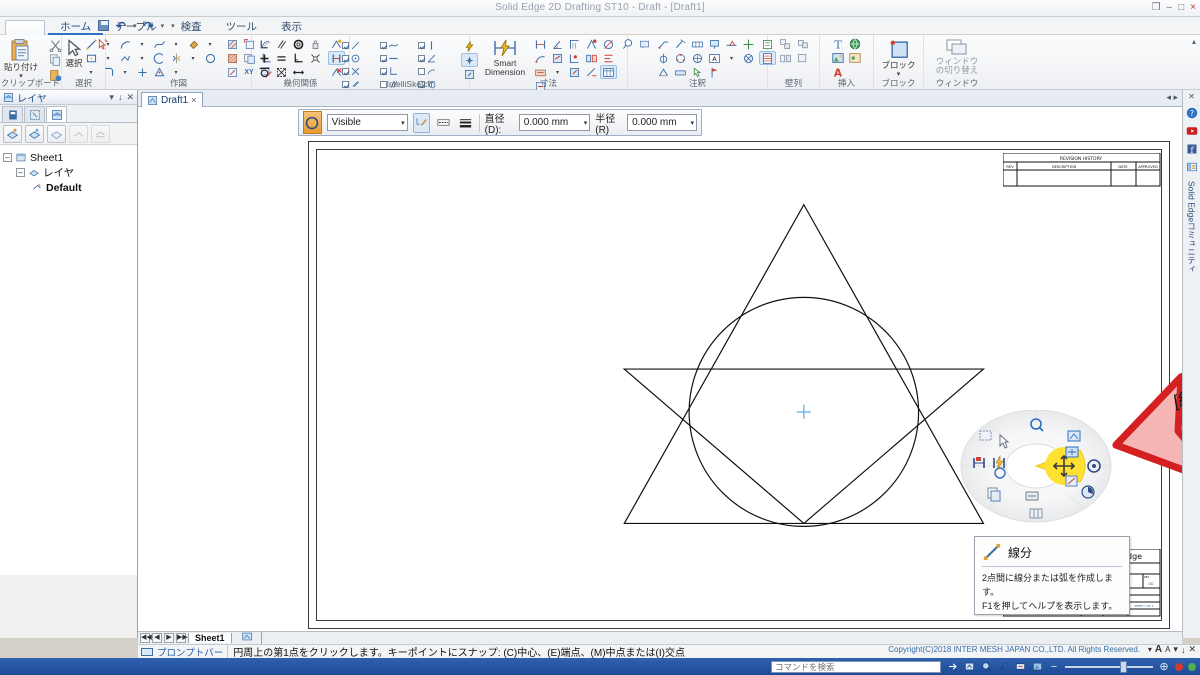  I want to click on zoom-fit-icon, so click(1020, 667).